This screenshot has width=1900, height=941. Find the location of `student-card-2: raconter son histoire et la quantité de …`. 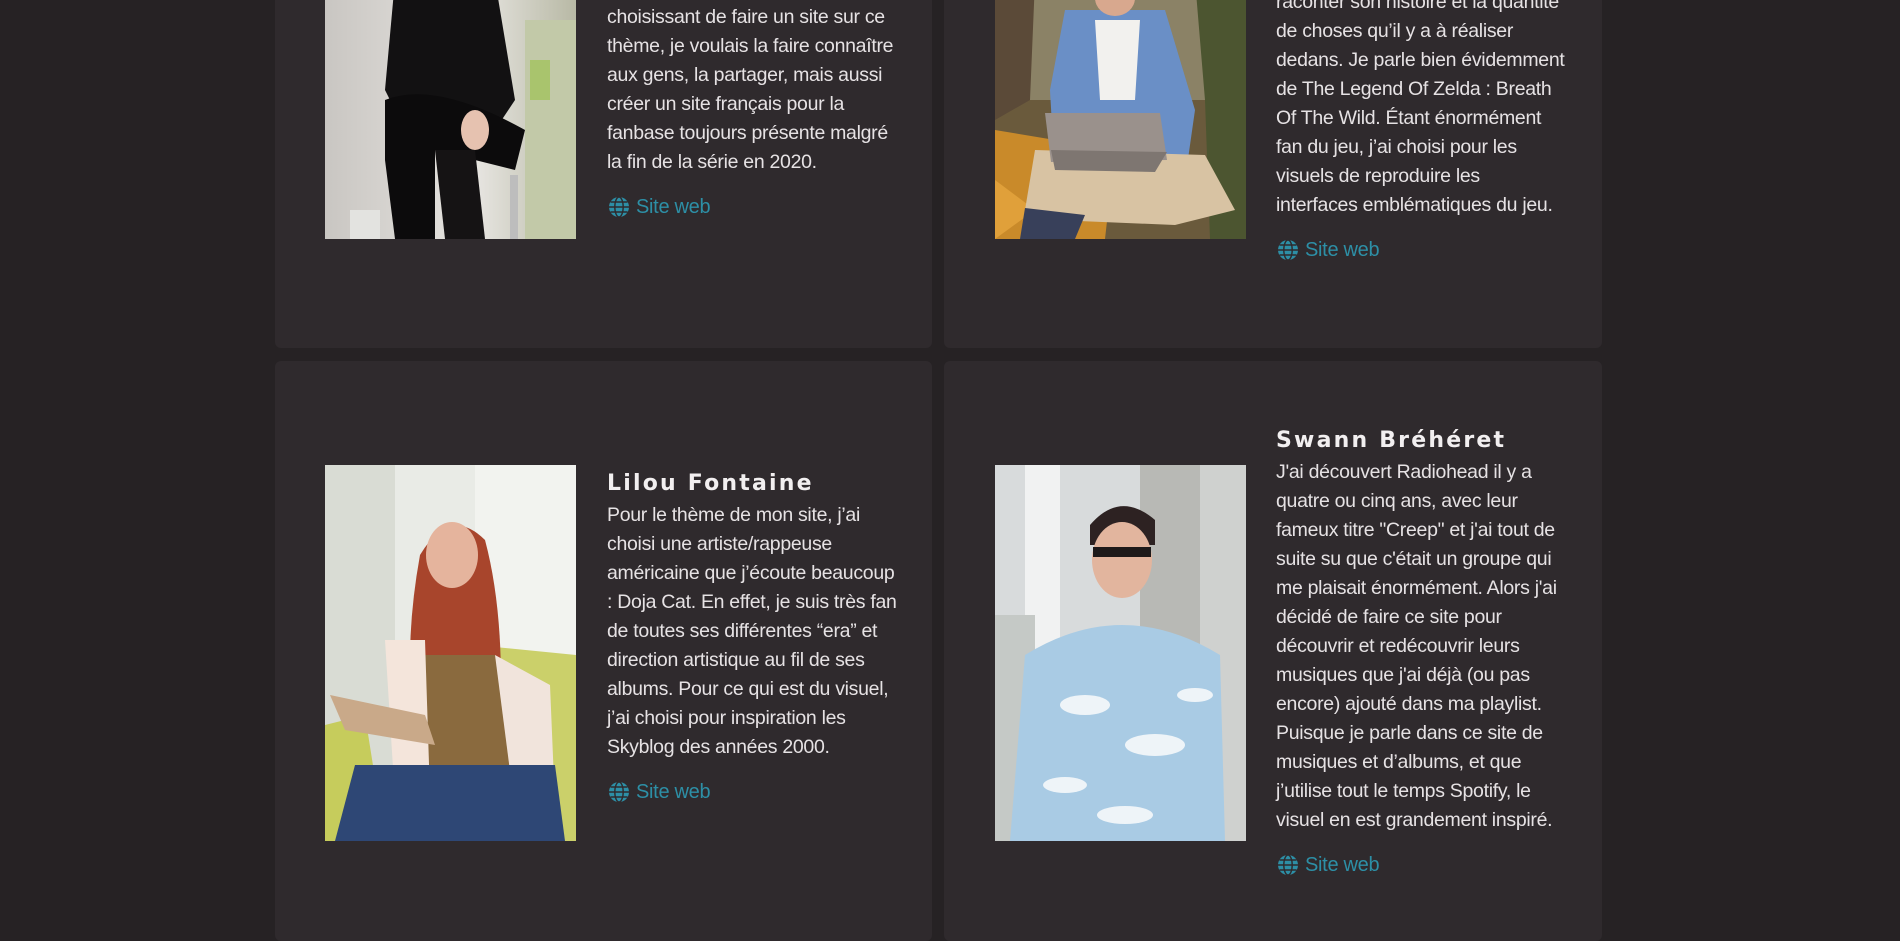

student-card-2: raconter son histoire et la quantité de … is located at coordinates (1273, 174).